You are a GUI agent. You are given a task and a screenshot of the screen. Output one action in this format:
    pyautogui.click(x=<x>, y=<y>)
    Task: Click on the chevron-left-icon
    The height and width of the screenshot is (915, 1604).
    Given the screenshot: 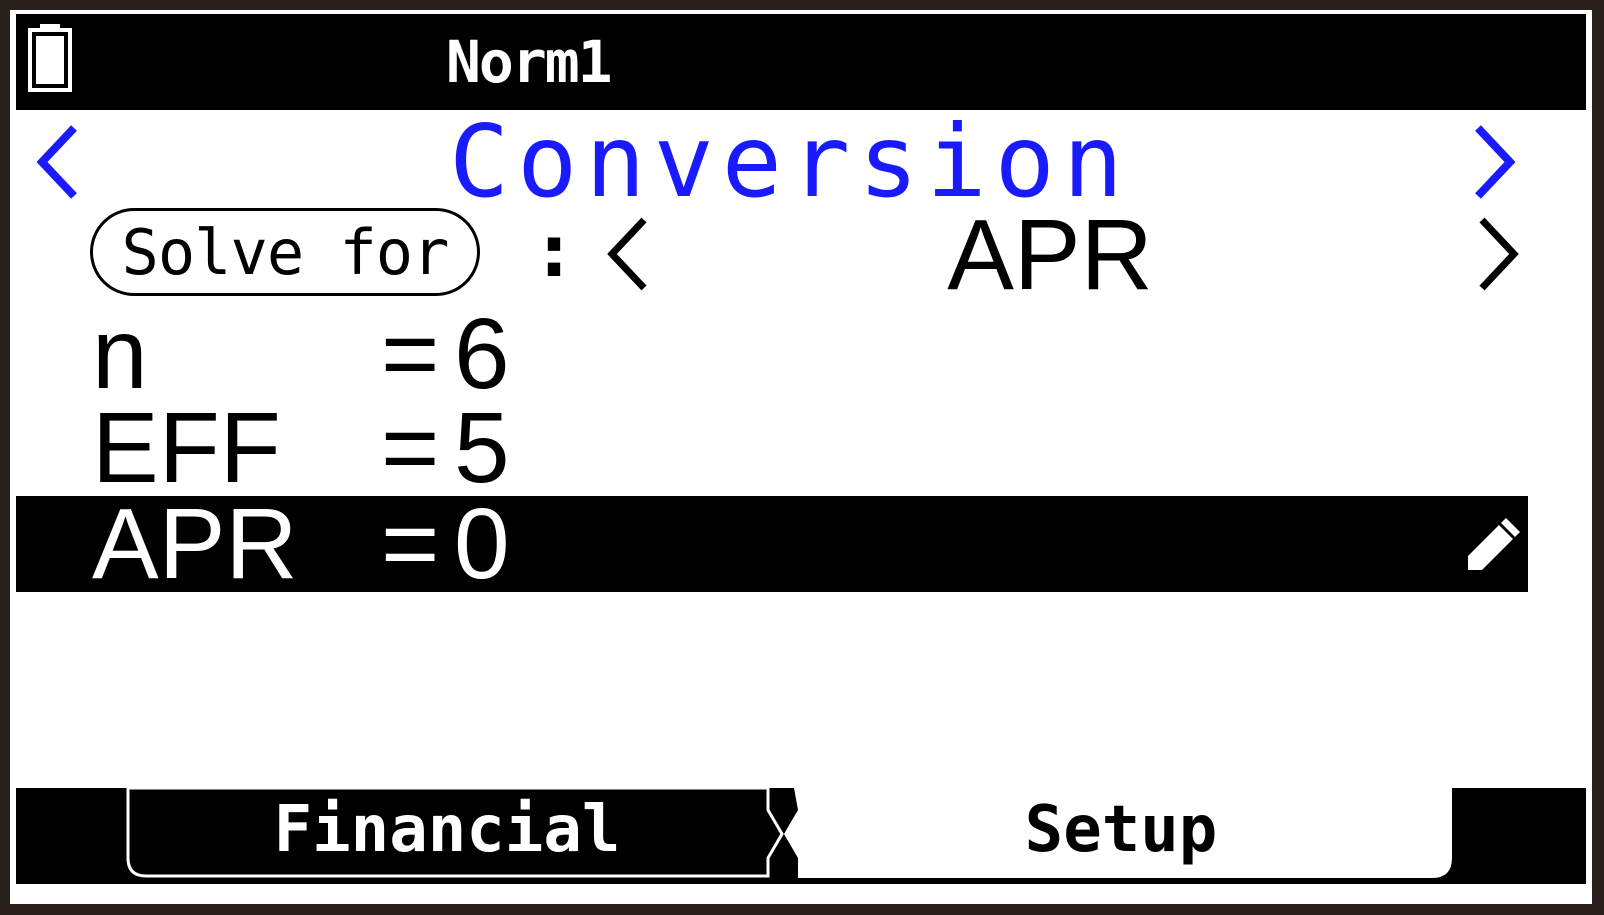 What is the action you would take?
    pyautogui.click(x=57, y=162)
    